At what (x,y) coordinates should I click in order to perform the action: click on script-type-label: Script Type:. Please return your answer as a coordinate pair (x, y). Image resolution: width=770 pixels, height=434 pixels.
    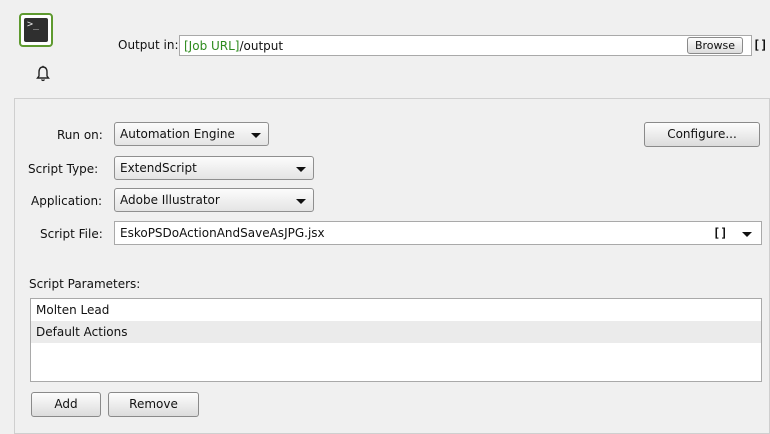
    Looking at the image, I should click on (63, 169).